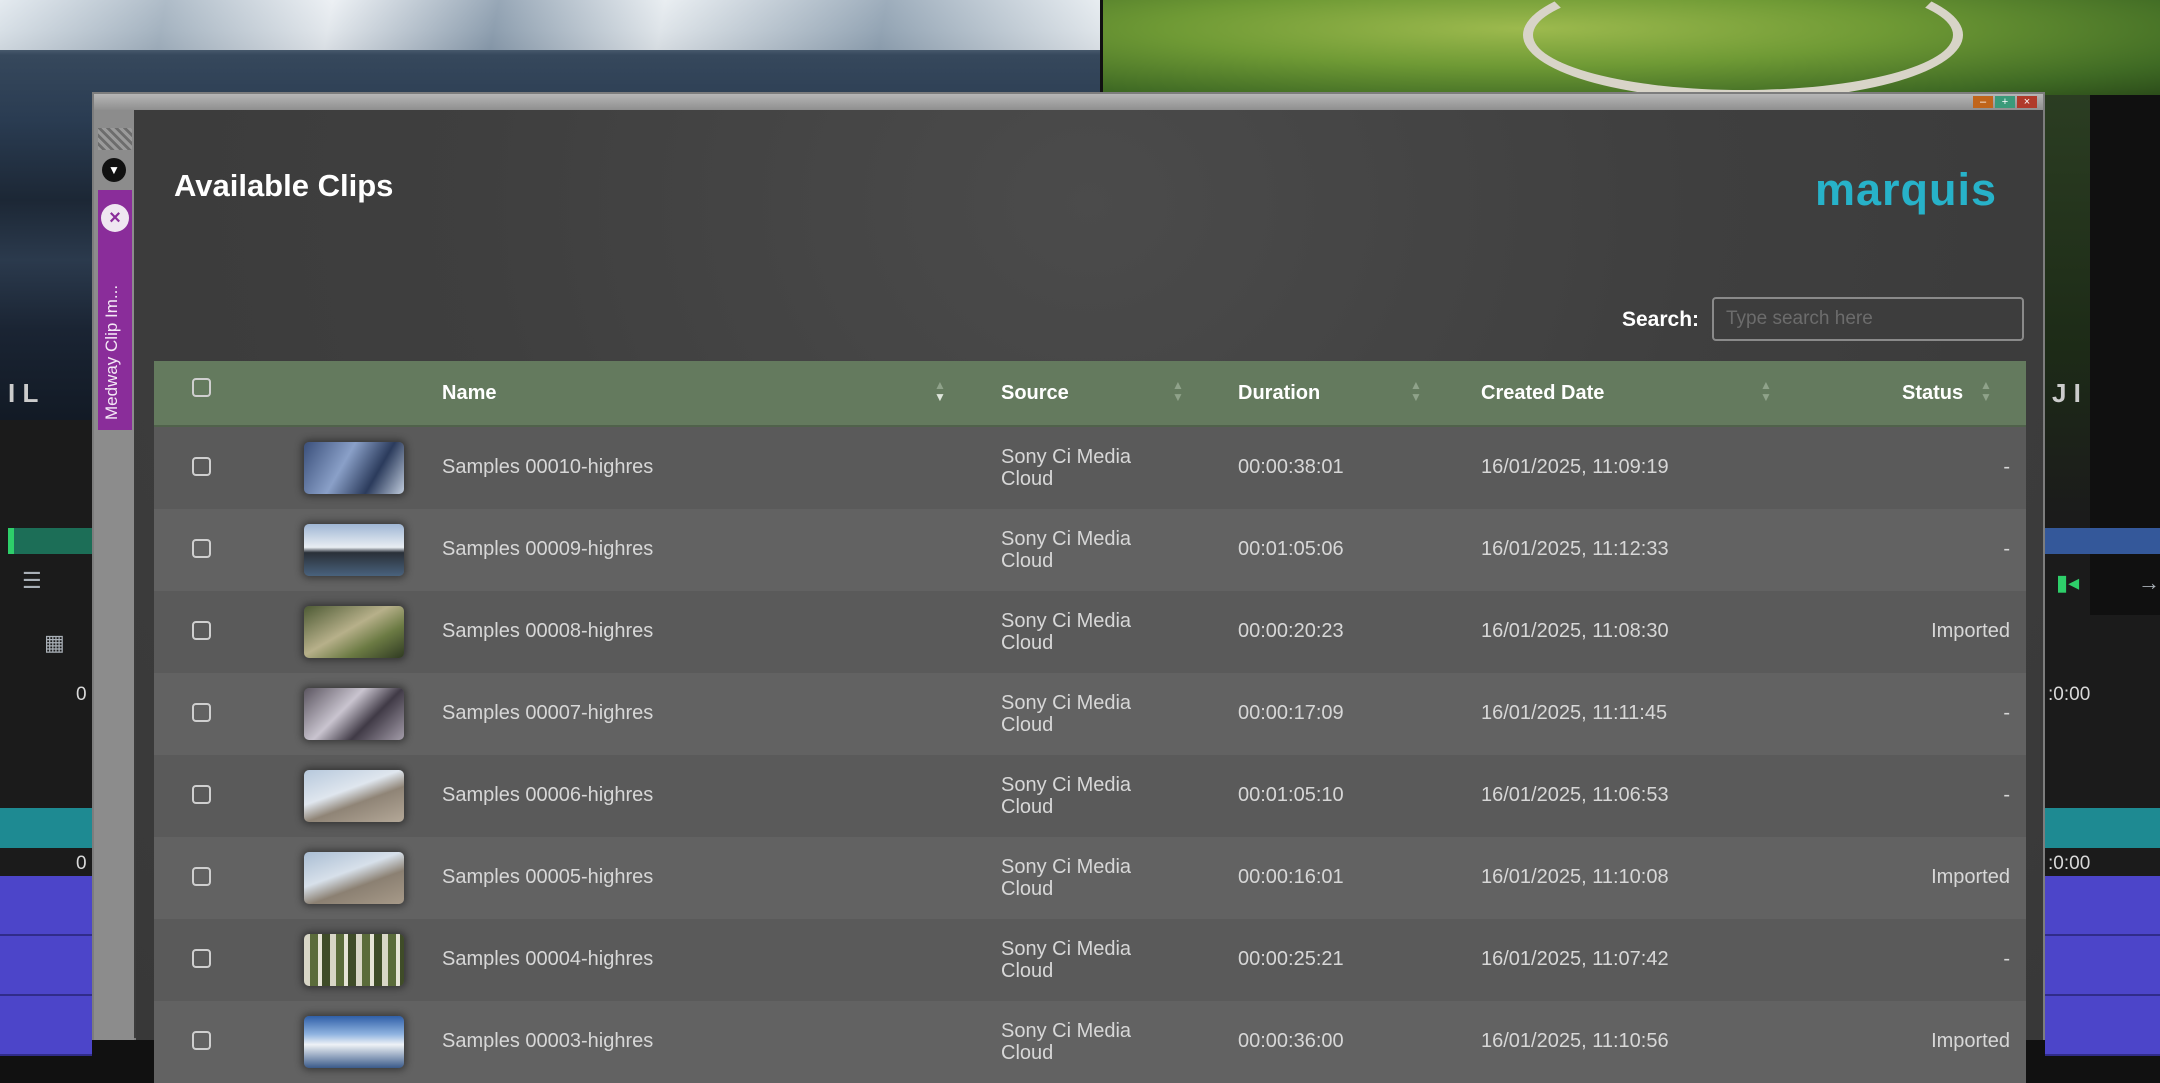 The width and height of the screenshot is (2160, 1083). I want to click on clip-created-date: 16/01/2025, 11:06:53, so click(1575, 795).